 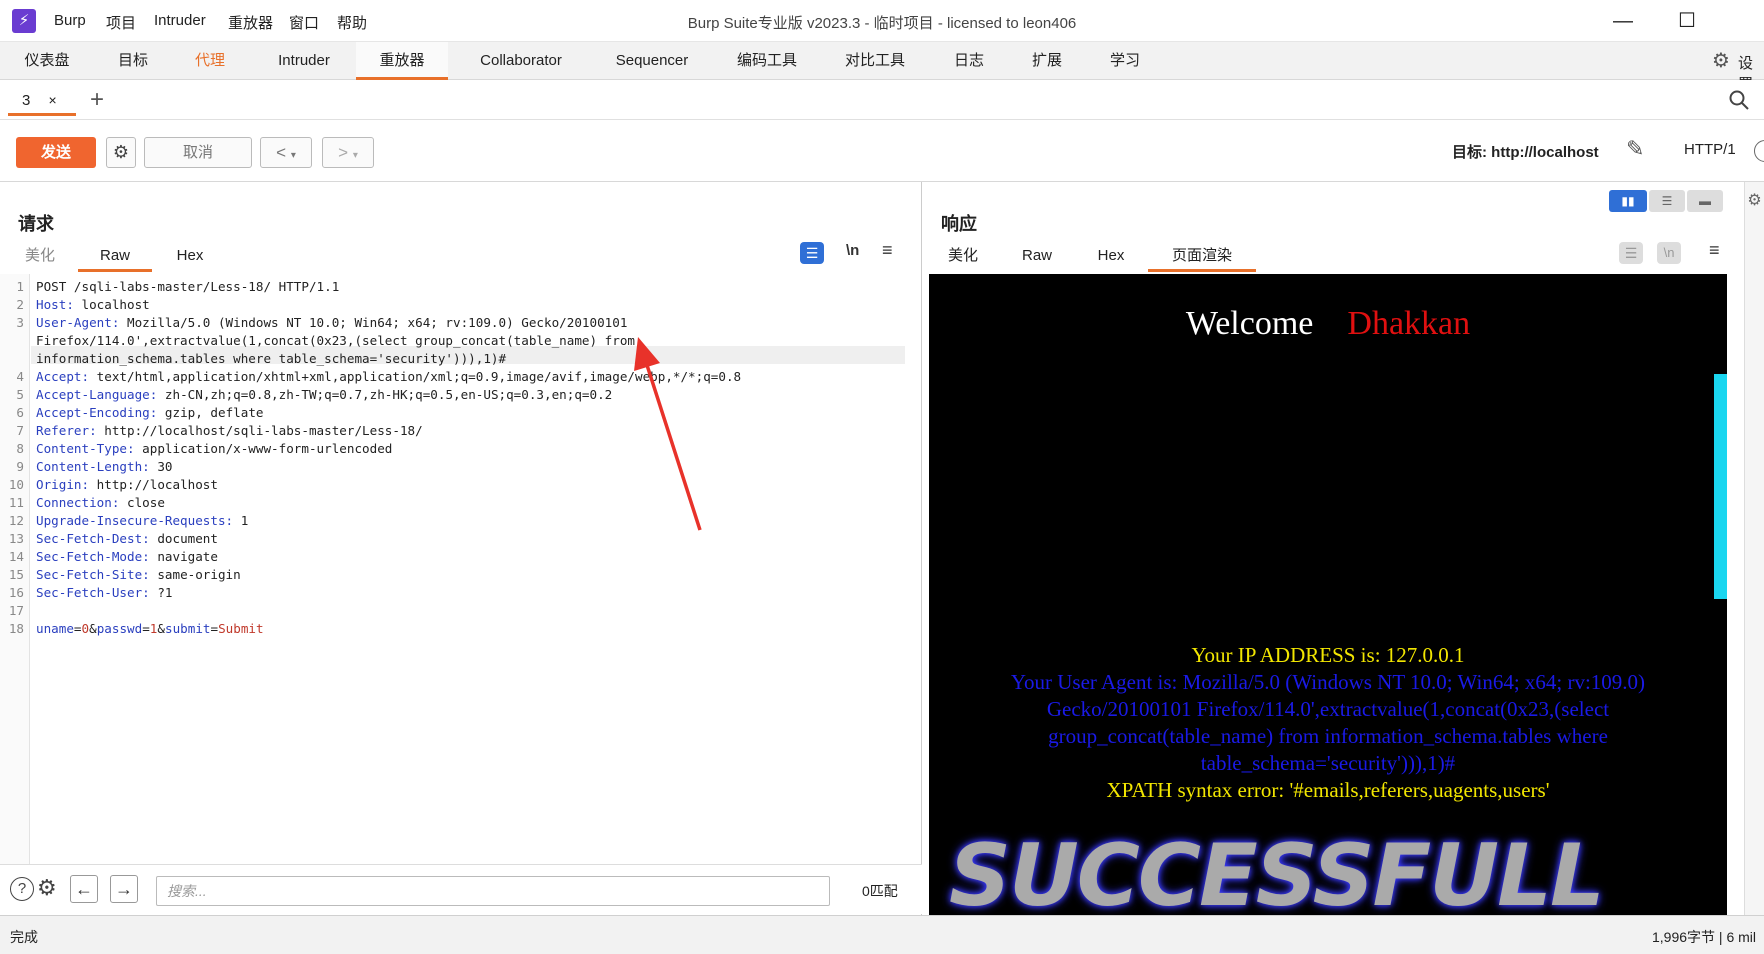 What do you see at coordinates (85, 628) in the screenshot?
I see `param-value: 0` at bounding box center [85, 628].